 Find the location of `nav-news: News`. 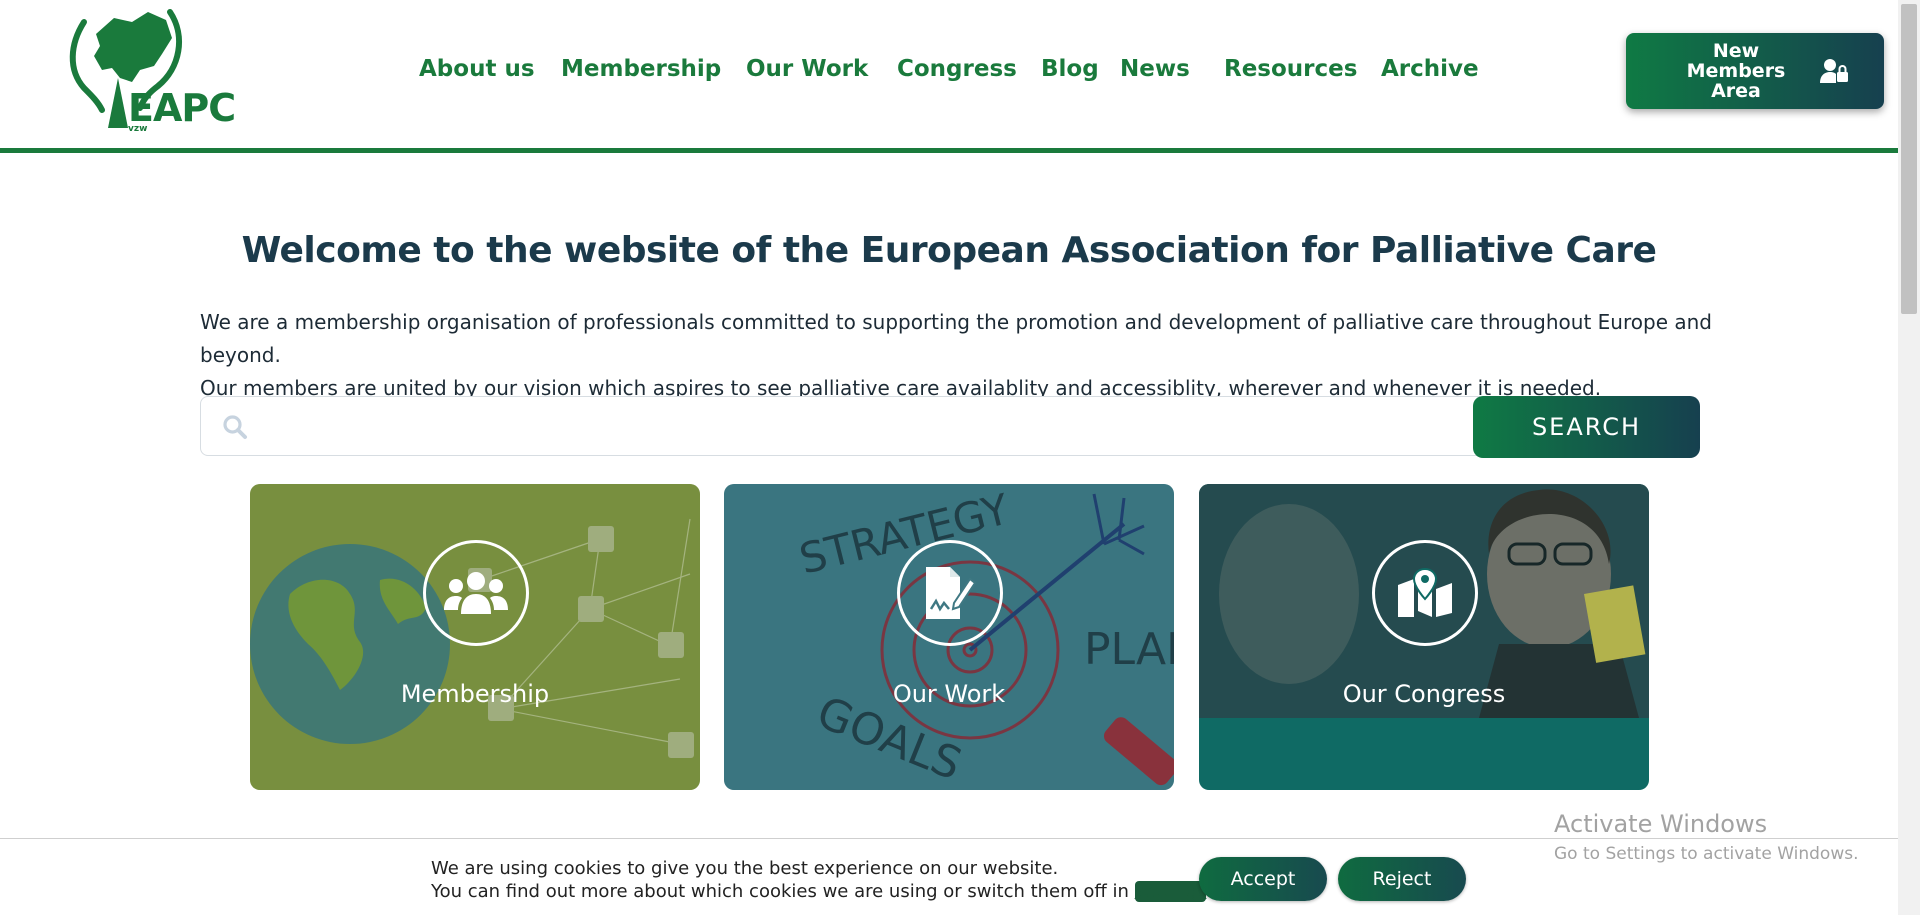

nav-news: News is located at coordinates (1155, 69).